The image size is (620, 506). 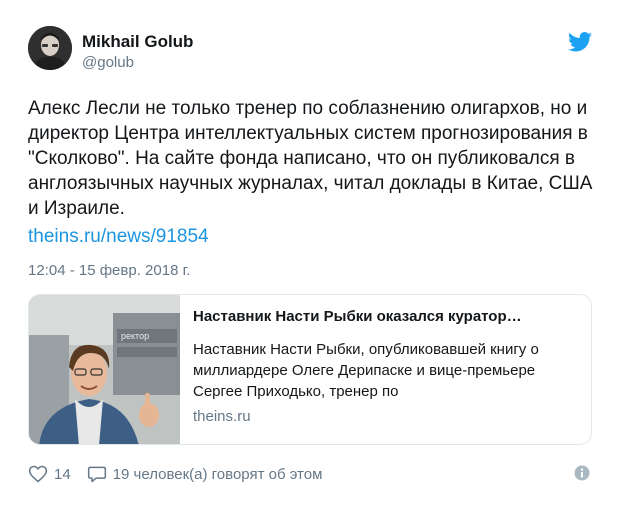 I want to click on avatar-image, so click(x=50, y=48).